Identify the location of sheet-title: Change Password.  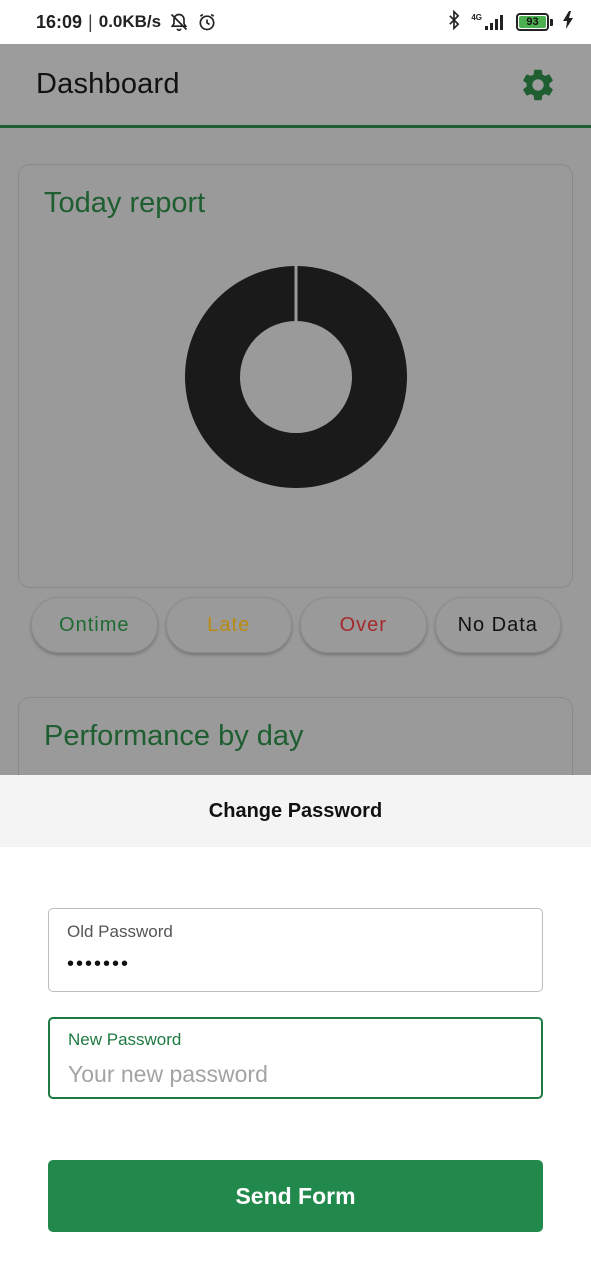
(295, 811).